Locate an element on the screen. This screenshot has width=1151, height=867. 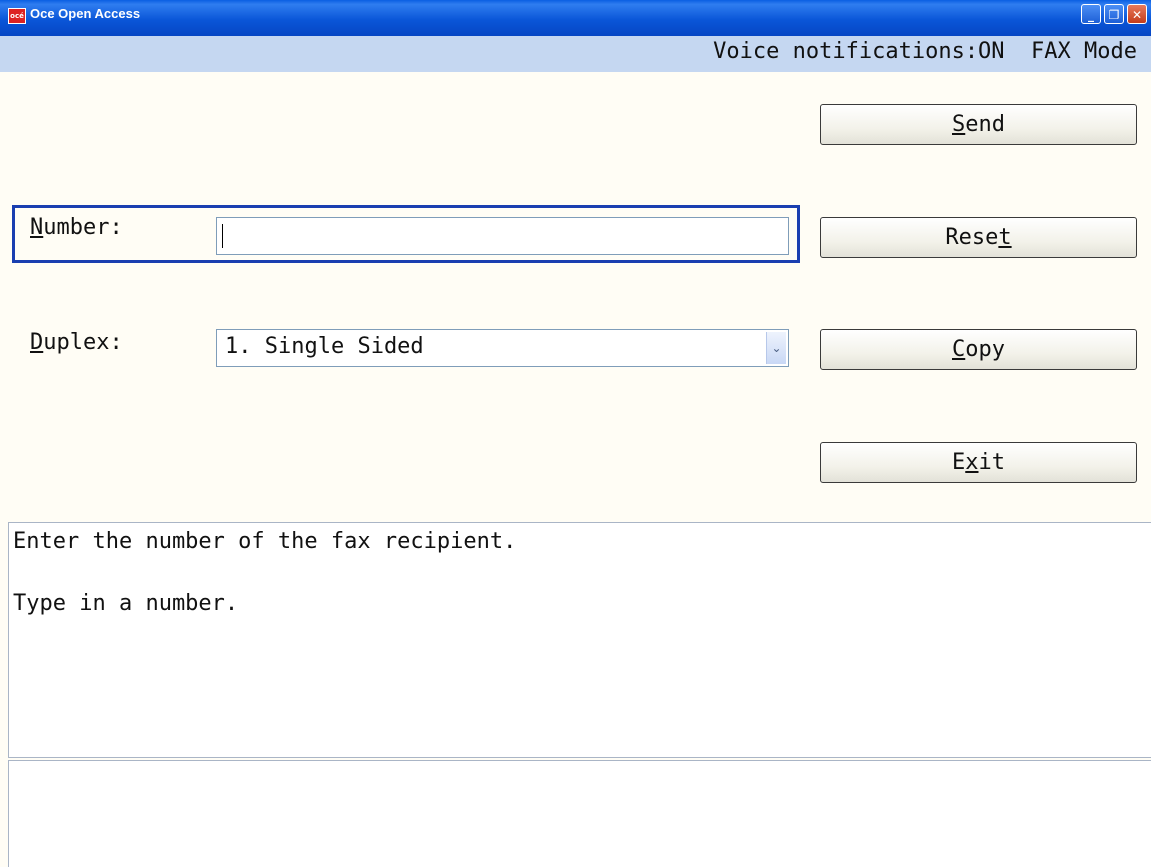
oce-logo-icon: océ is located at coordinates (17, 16).